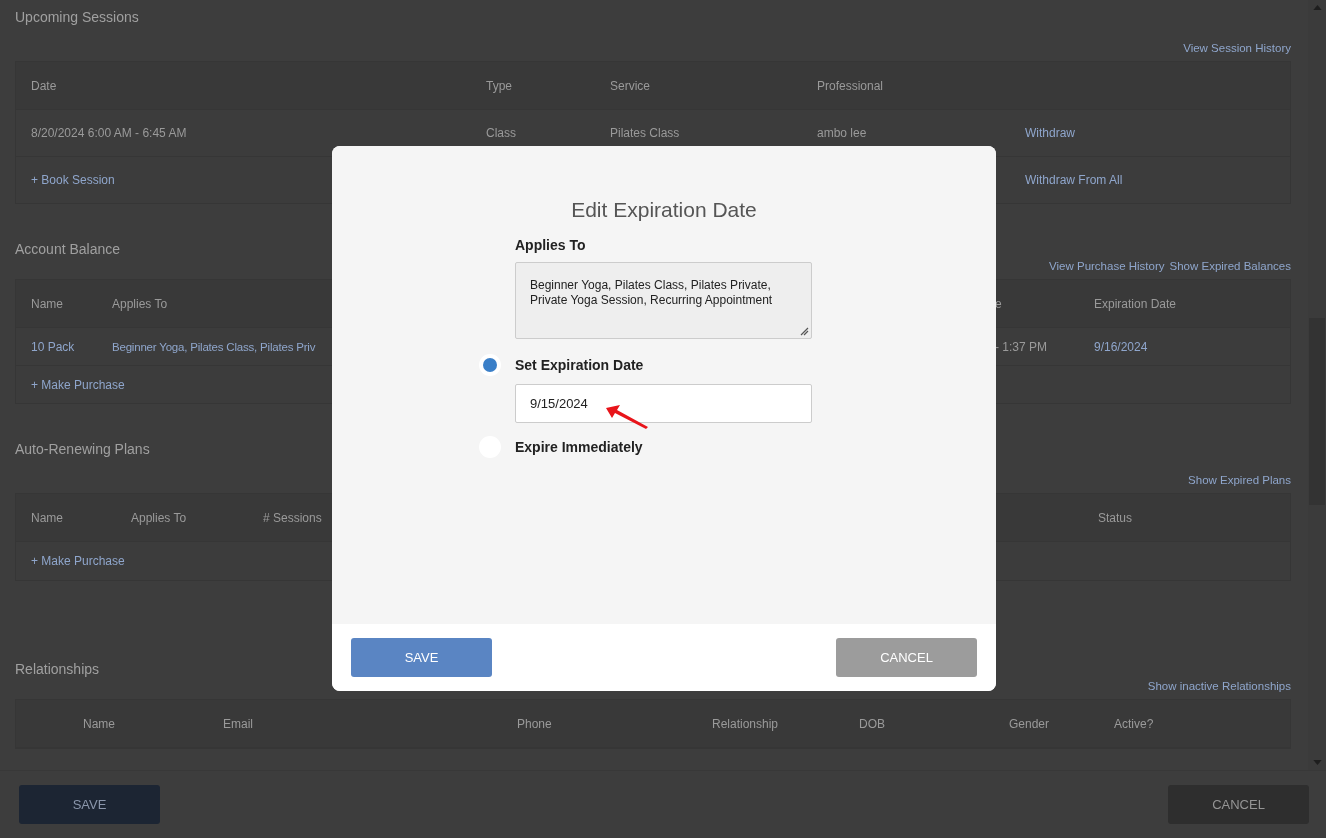 The width and height of the screenshot is (1326, 838). What do you see at coordinates (579, 365) in the screenshot?
I see `option-label: Set Expiration Date` at bounding box center [579, 365].